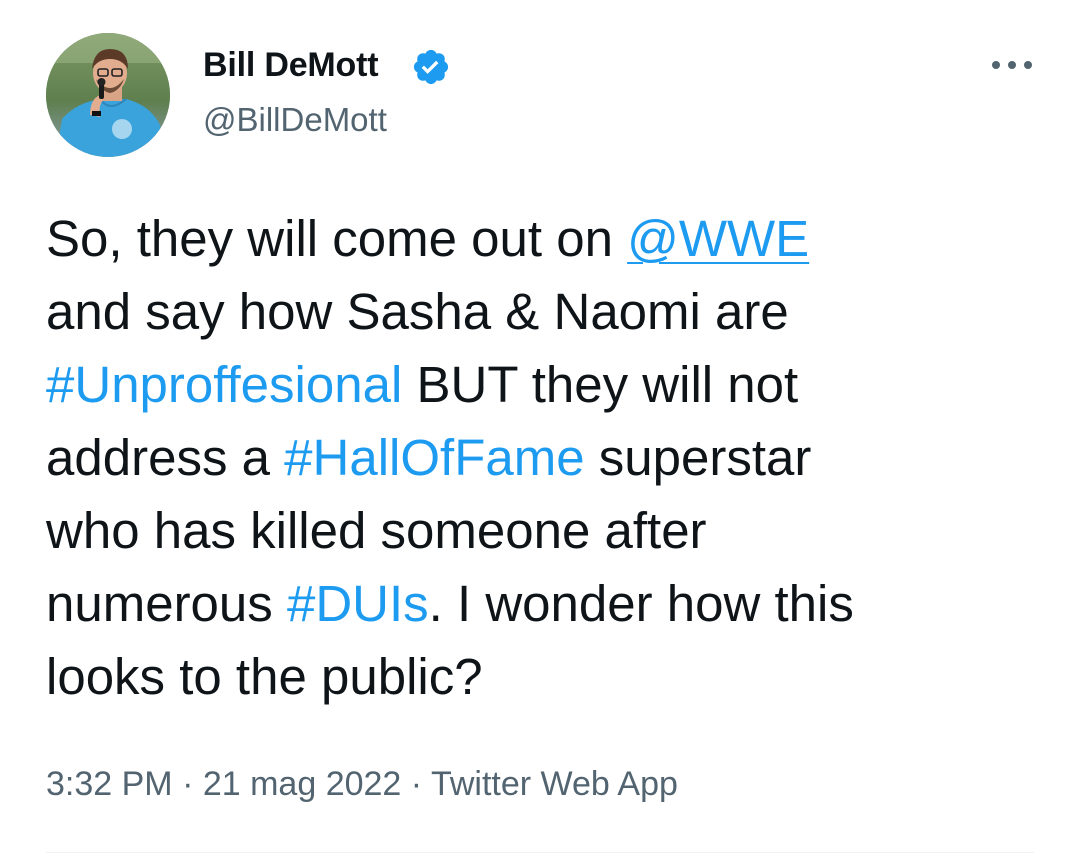 This screenshot has height=856, width=1080. Describe the element at coordinates (291, 65) in the screenshot. I see `author-name: Bill DeMott` at that location.